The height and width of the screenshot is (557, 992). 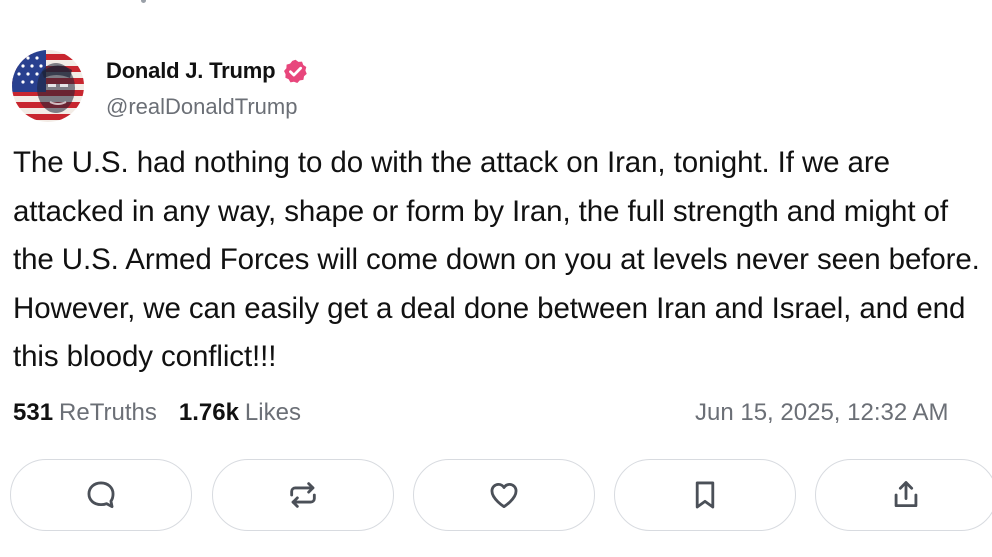 I want to click on chat-bubble-icon, so click(x=101, y=495).